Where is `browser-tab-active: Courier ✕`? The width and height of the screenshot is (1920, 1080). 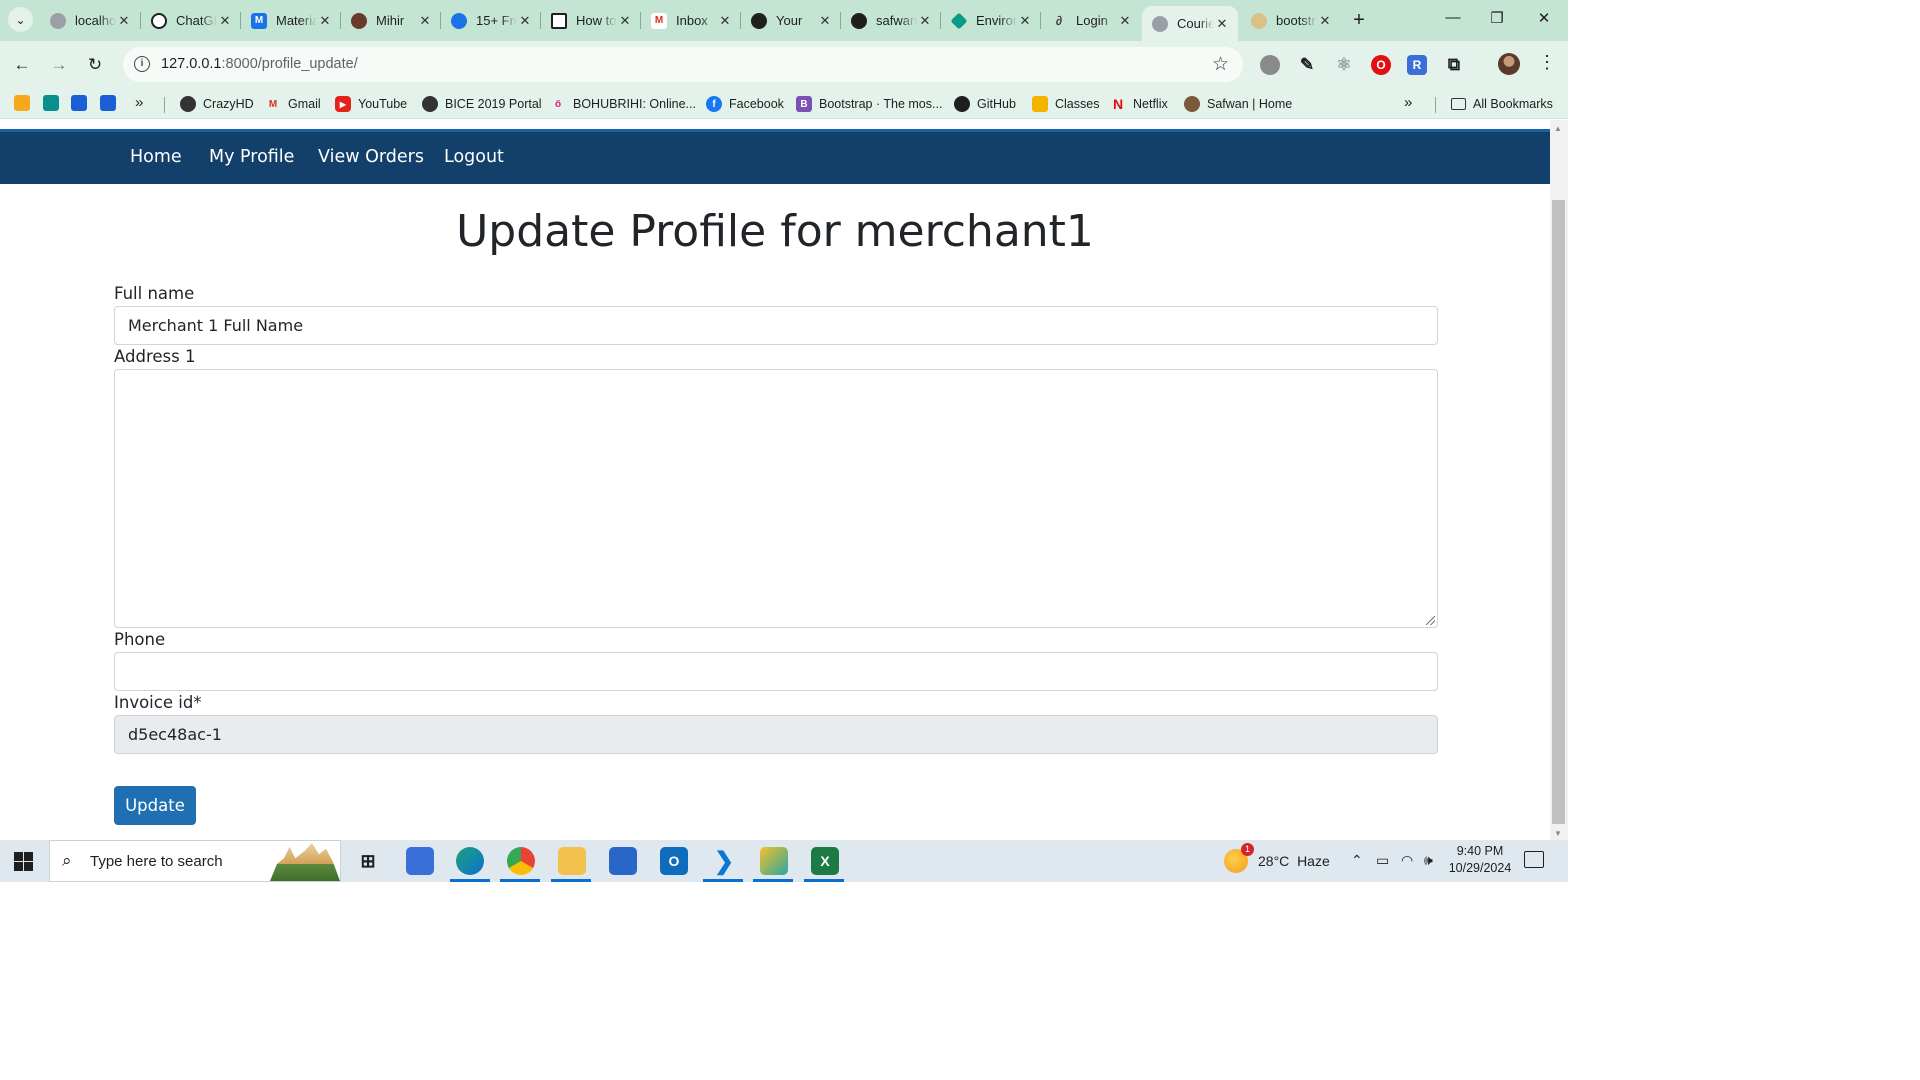 browser-tab-active: Courier ✕ is located at coordinates (1190, 23).